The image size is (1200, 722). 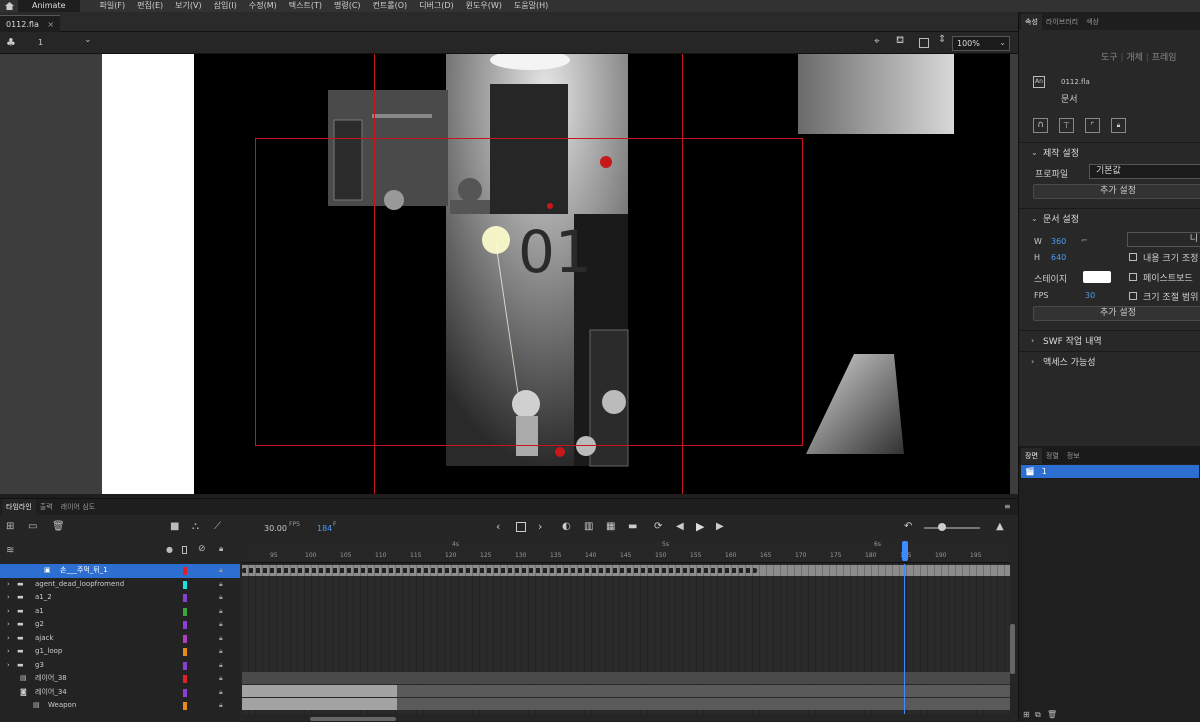 I want to click on document-tab: 0112.fla ×, so click(x=30, y=23).